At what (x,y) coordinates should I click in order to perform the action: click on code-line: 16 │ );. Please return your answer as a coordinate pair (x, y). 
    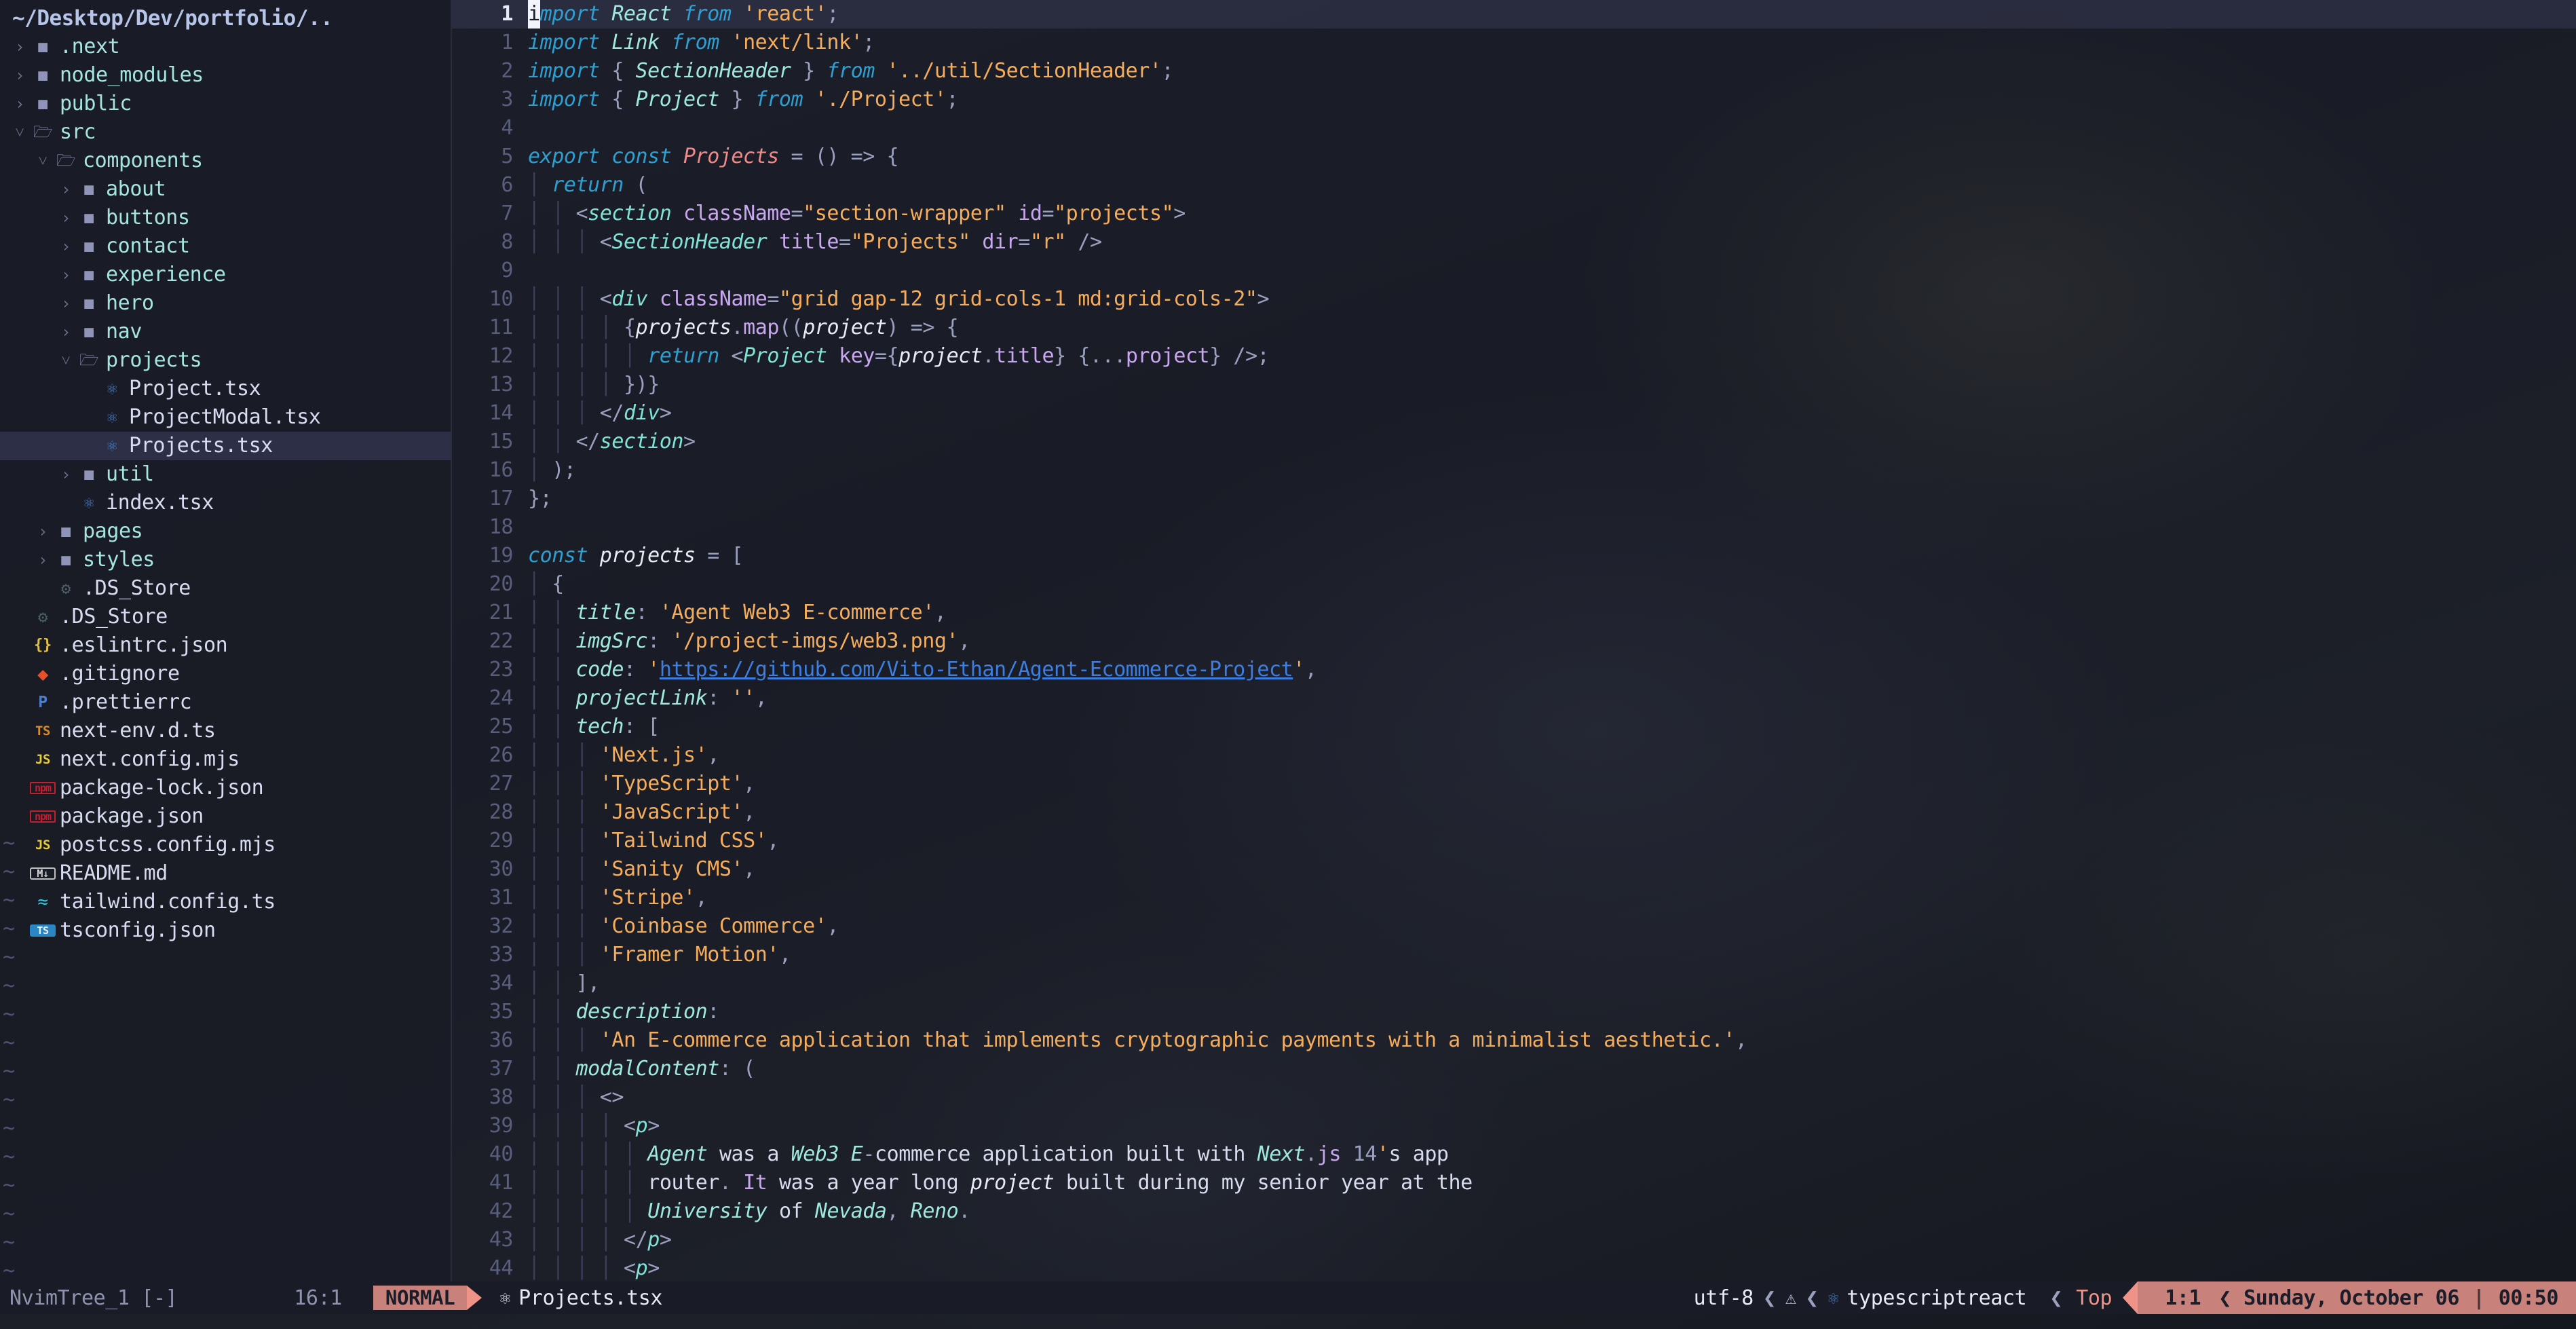
    Looking at the image, I should click on (1514, 470).